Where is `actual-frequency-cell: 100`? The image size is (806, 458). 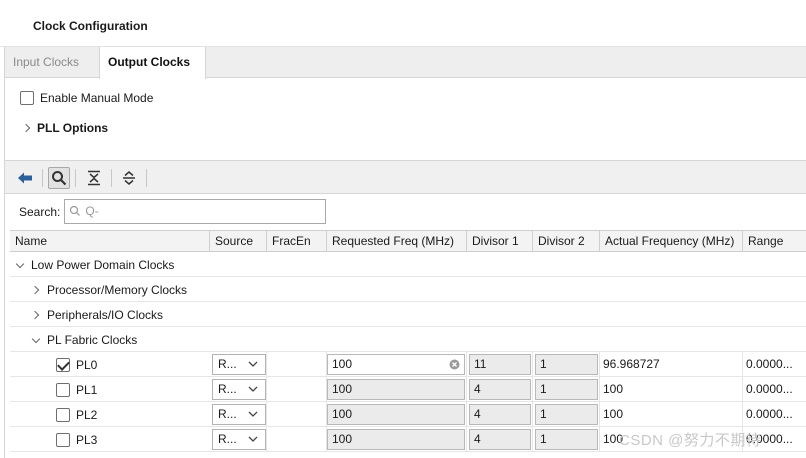 actual-frequency-cell: 100 is located at coordinates (671, 389).